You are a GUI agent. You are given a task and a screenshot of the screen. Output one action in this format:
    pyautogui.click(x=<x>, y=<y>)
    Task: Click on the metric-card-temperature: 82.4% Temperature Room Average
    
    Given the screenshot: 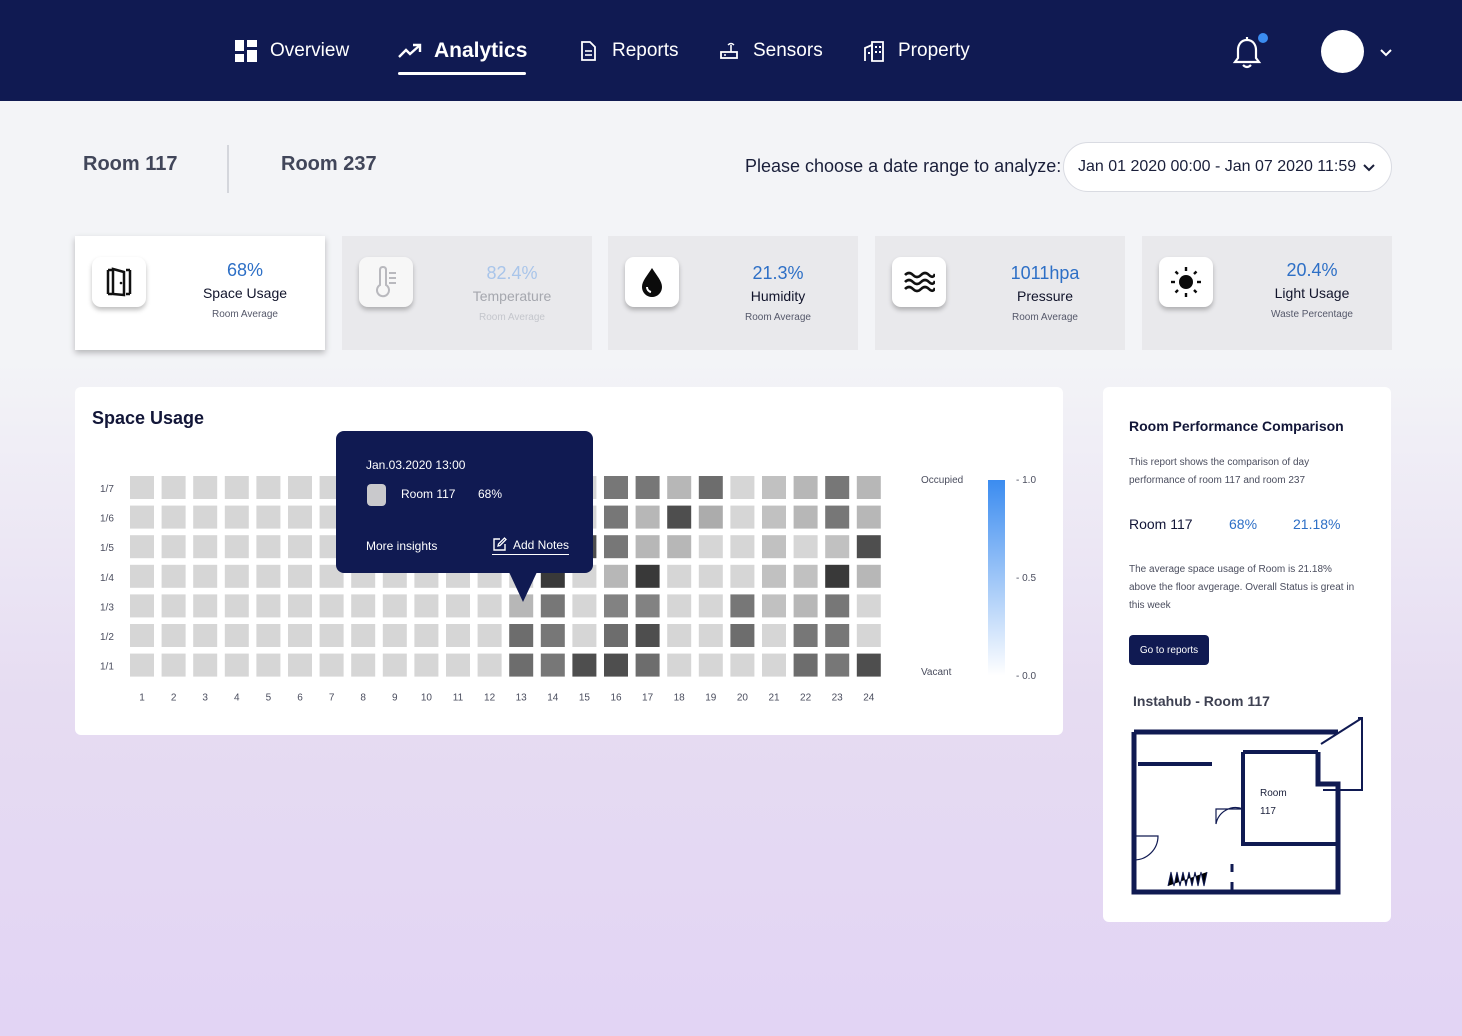 What is the action you would take?
    pyautogui.click(x=467, y=293)
    